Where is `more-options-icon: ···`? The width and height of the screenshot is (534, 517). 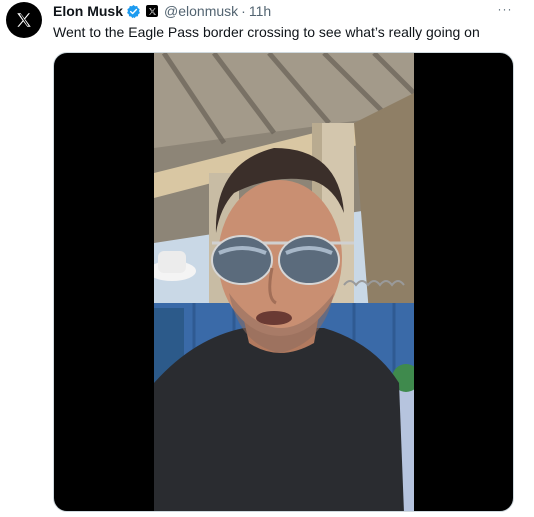 more-options-icon: ··· is located at coordinates (505, 9).